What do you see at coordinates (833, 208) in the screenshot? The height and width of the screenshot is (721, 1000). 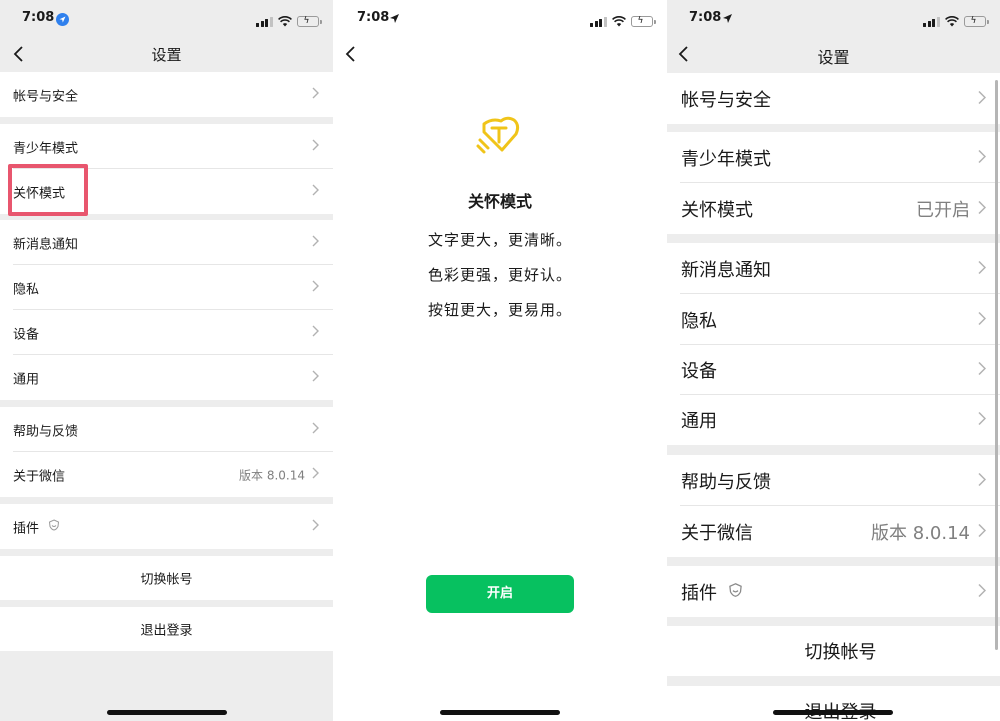 I see `row-care-mode: 关怀模式 已开启` at bounding box center [833, 208].